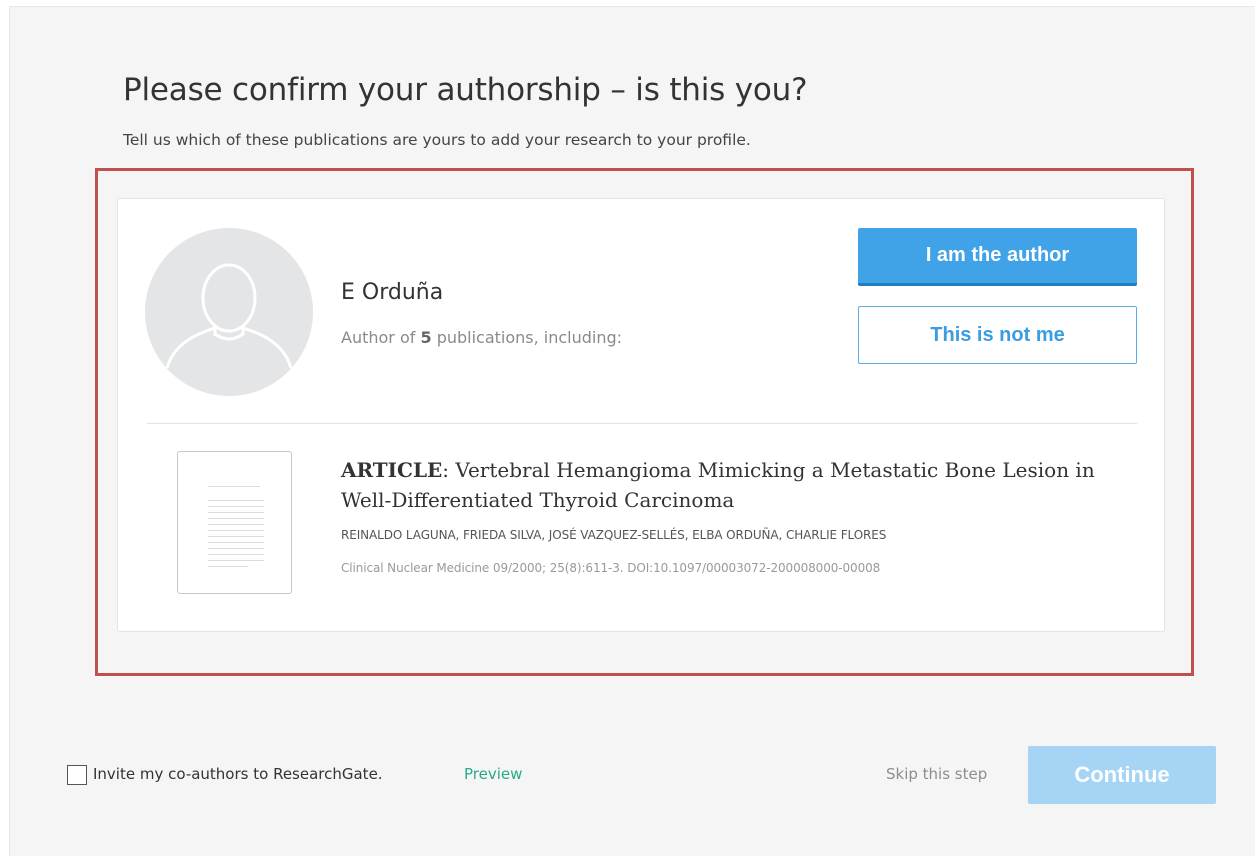  What do you see at coordinates (642, 423) in the screenshot?
I see `card-divider` at bounding box center [642, 423].